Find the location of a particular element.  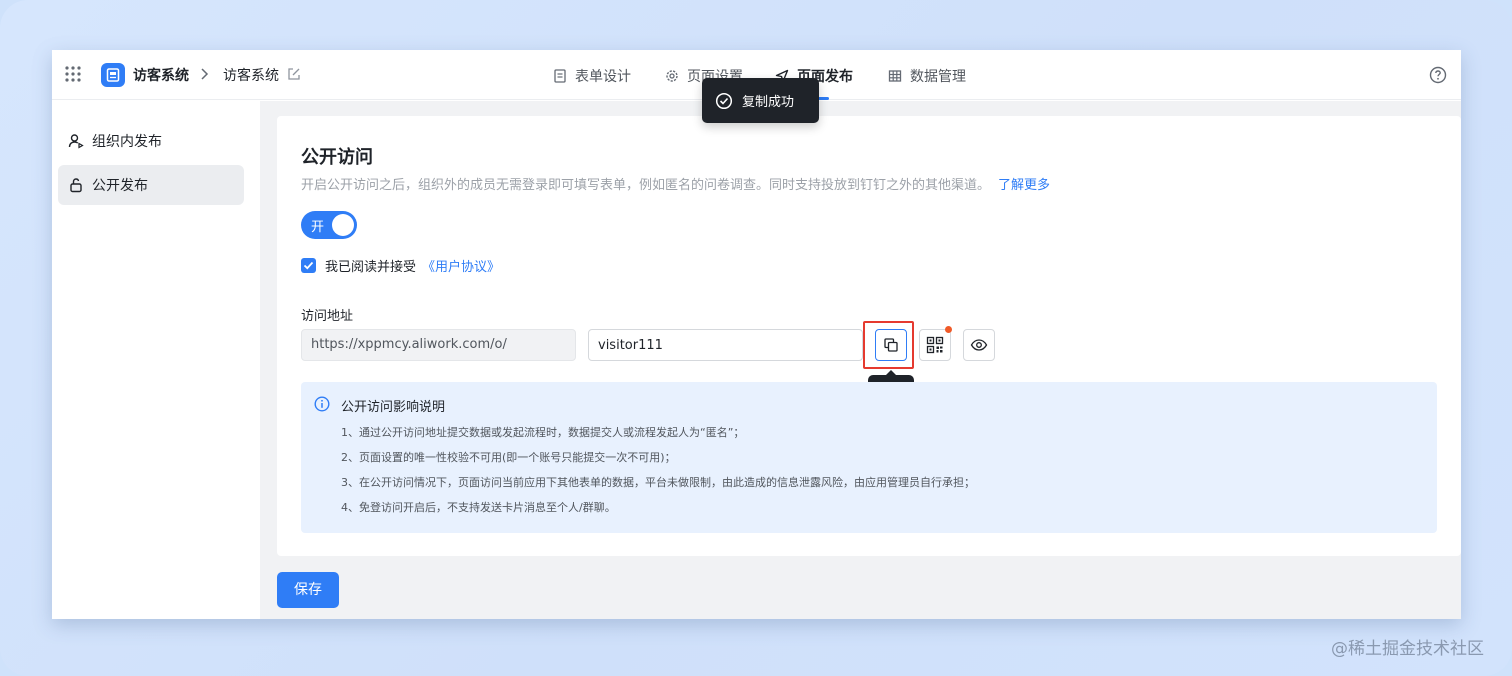

notice-item: 1、通过公开访问地址提交数据或发起流程时，数据提交人或流程发起人为“匿名”； is located at coordinates (543, 432).